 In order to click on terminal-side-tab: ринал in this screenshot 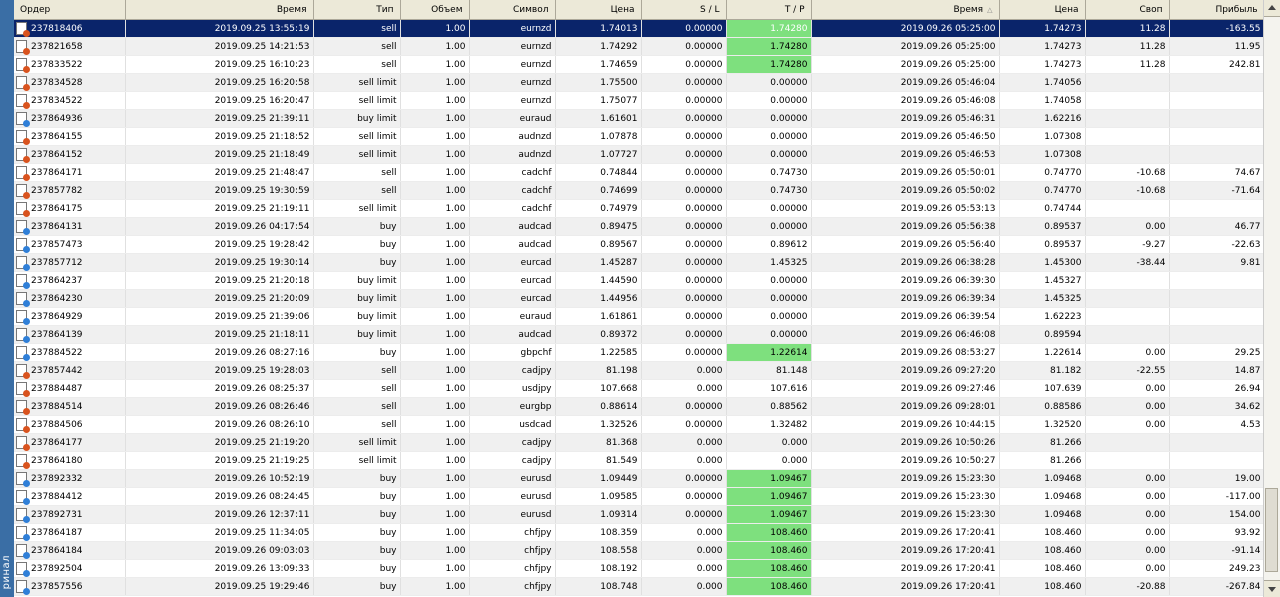, I will do `click(7, 298)`.